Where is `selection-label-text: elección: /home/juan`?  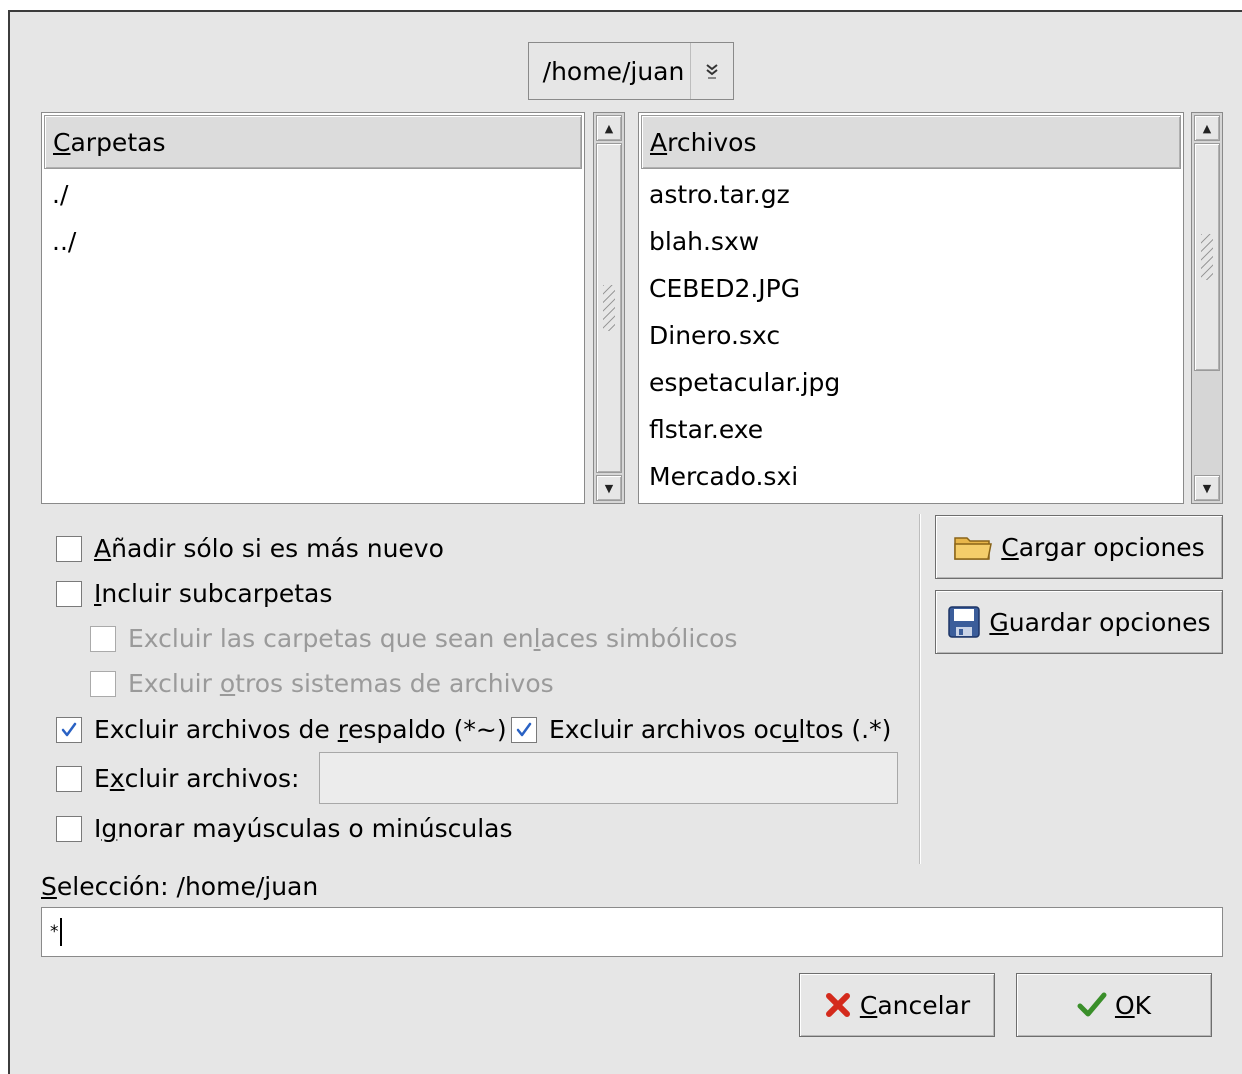
selection-label-text: elección: /home/juan is located at coordinates (187, 886).